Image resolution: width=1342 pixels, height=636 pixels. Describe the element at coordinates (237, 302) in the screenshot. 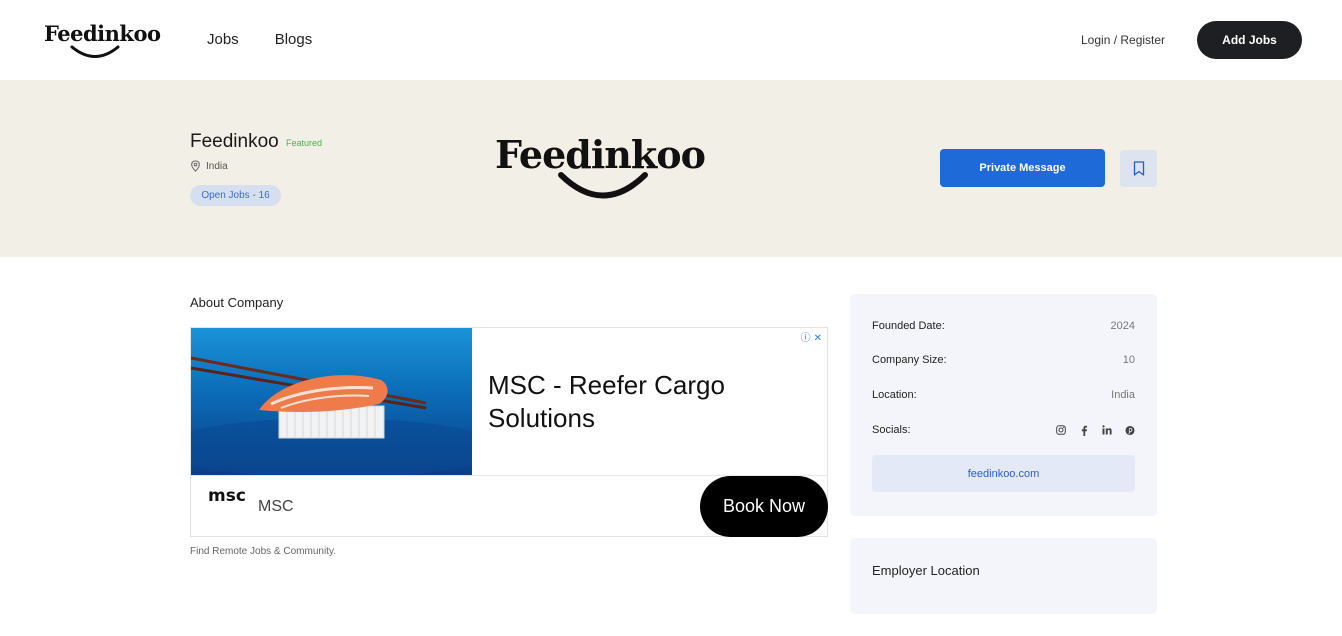

I see `about-company-heading: About Company` at that location.